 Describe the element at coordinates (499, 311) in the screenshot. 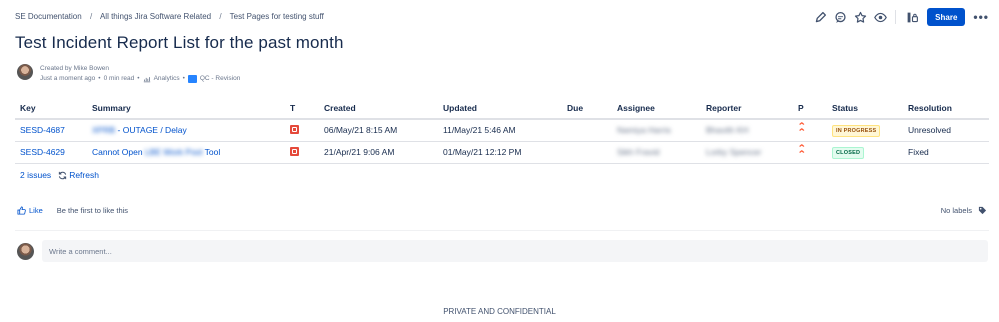

I see `confidential-footer: PRIVATE AND CONFIDENTIAL` at that location.